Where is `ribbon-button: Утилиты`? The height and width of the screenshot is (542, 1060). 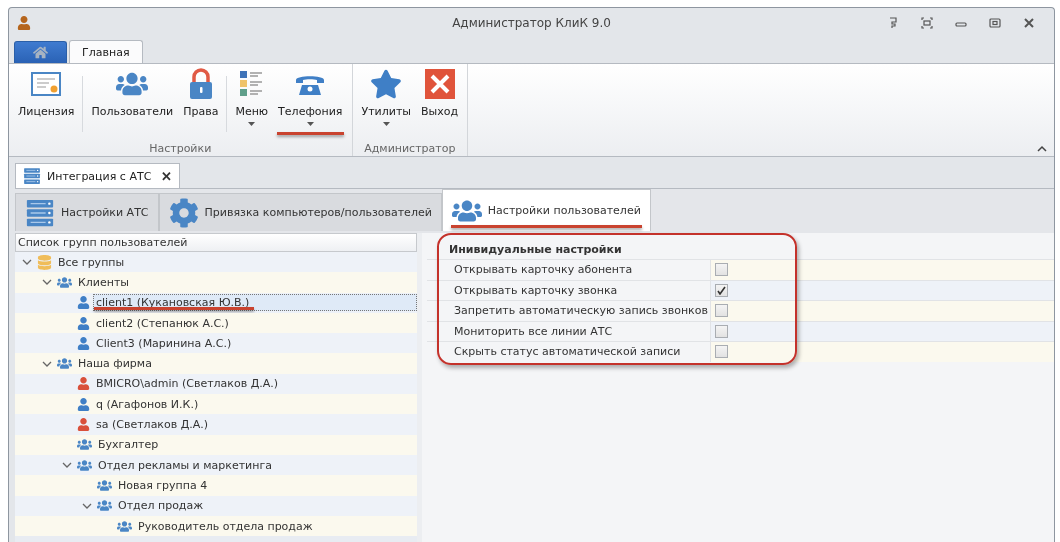 ribbon-button: Утилиты is located at coordinates (386, 102).